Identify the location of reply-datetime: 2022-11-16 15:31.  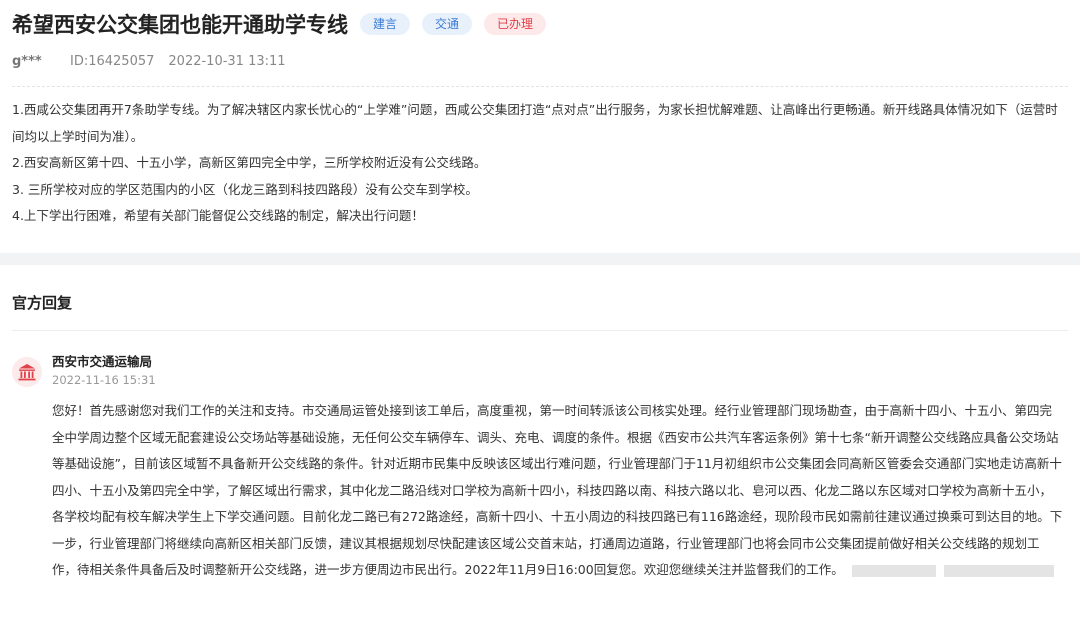
(104, 380).